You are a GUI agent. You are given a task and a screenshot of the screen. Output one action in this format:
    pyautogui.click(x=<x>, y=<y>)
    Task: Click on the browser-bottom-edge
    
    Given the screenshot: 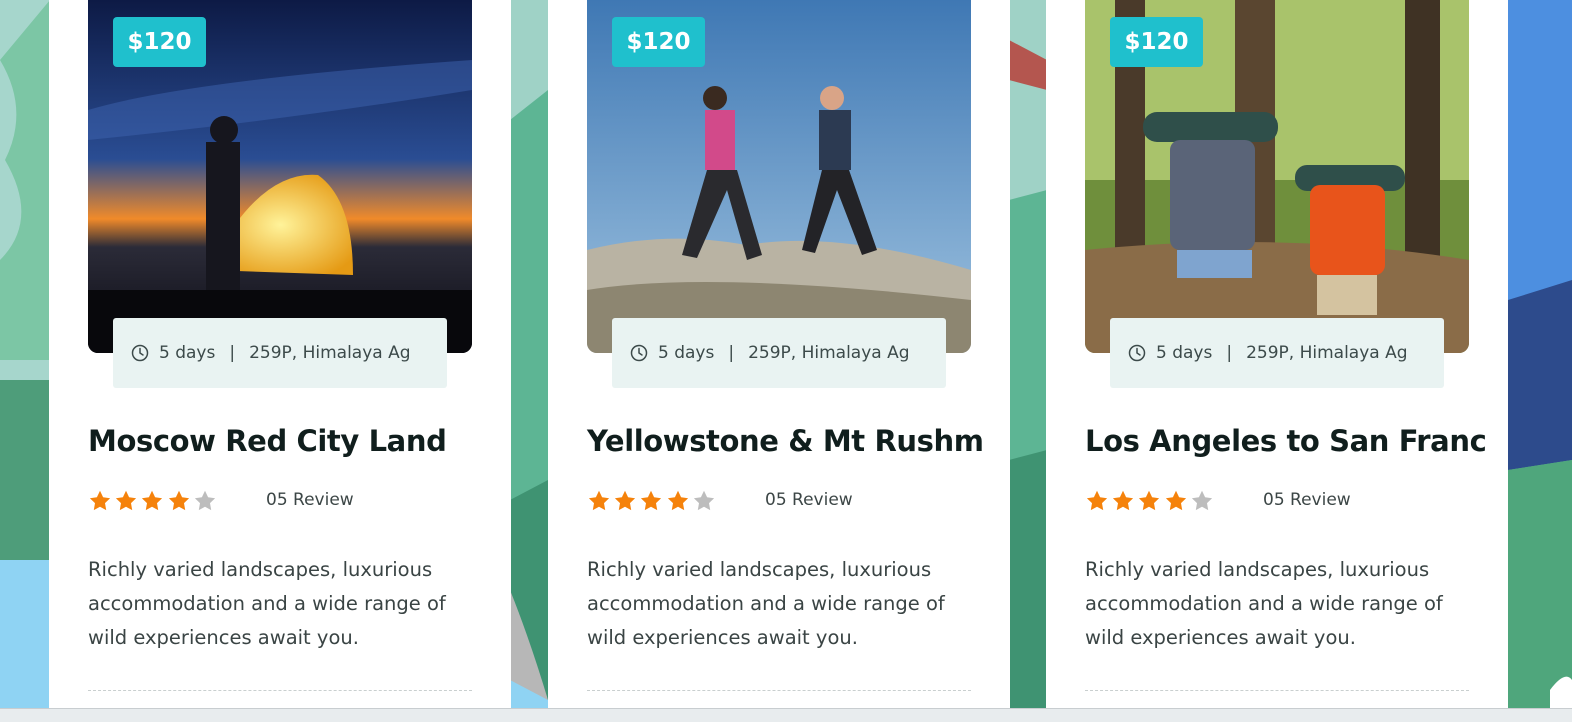 What is the action you would take?
    pyautogui.click(x=786, y=715)
    